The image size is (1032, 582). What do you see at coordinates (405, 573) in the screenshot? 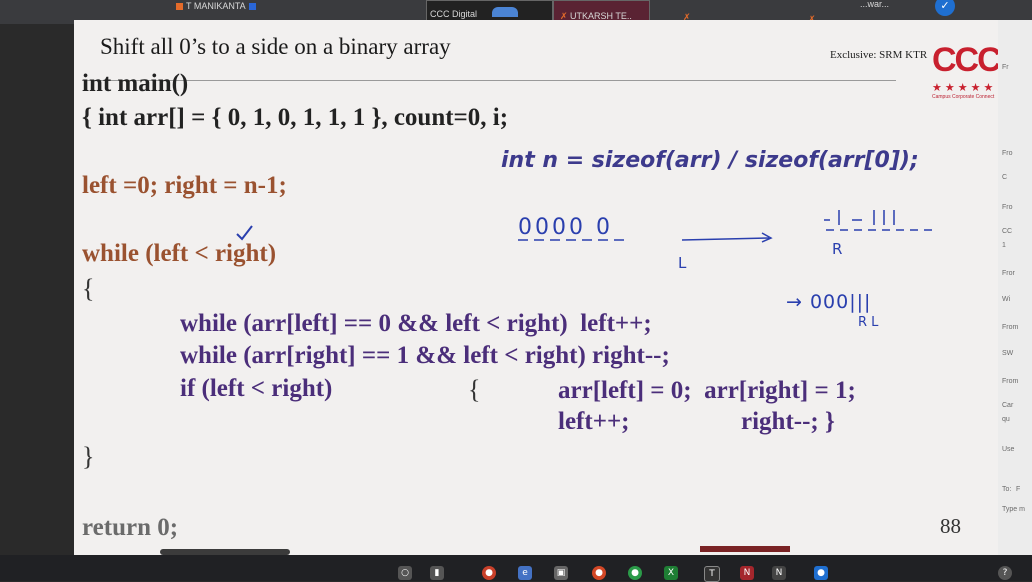
I see `search-icon: ○` at bounding box center [405, 573].